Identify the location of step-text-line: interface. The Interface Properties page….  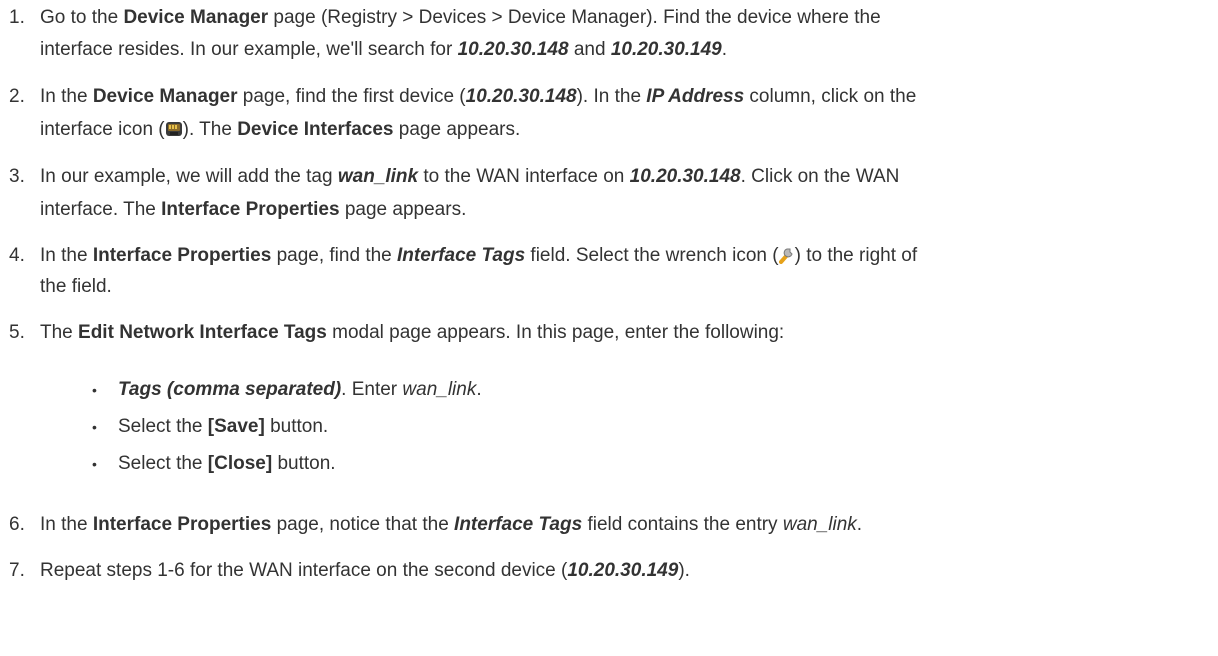
(625, 210).